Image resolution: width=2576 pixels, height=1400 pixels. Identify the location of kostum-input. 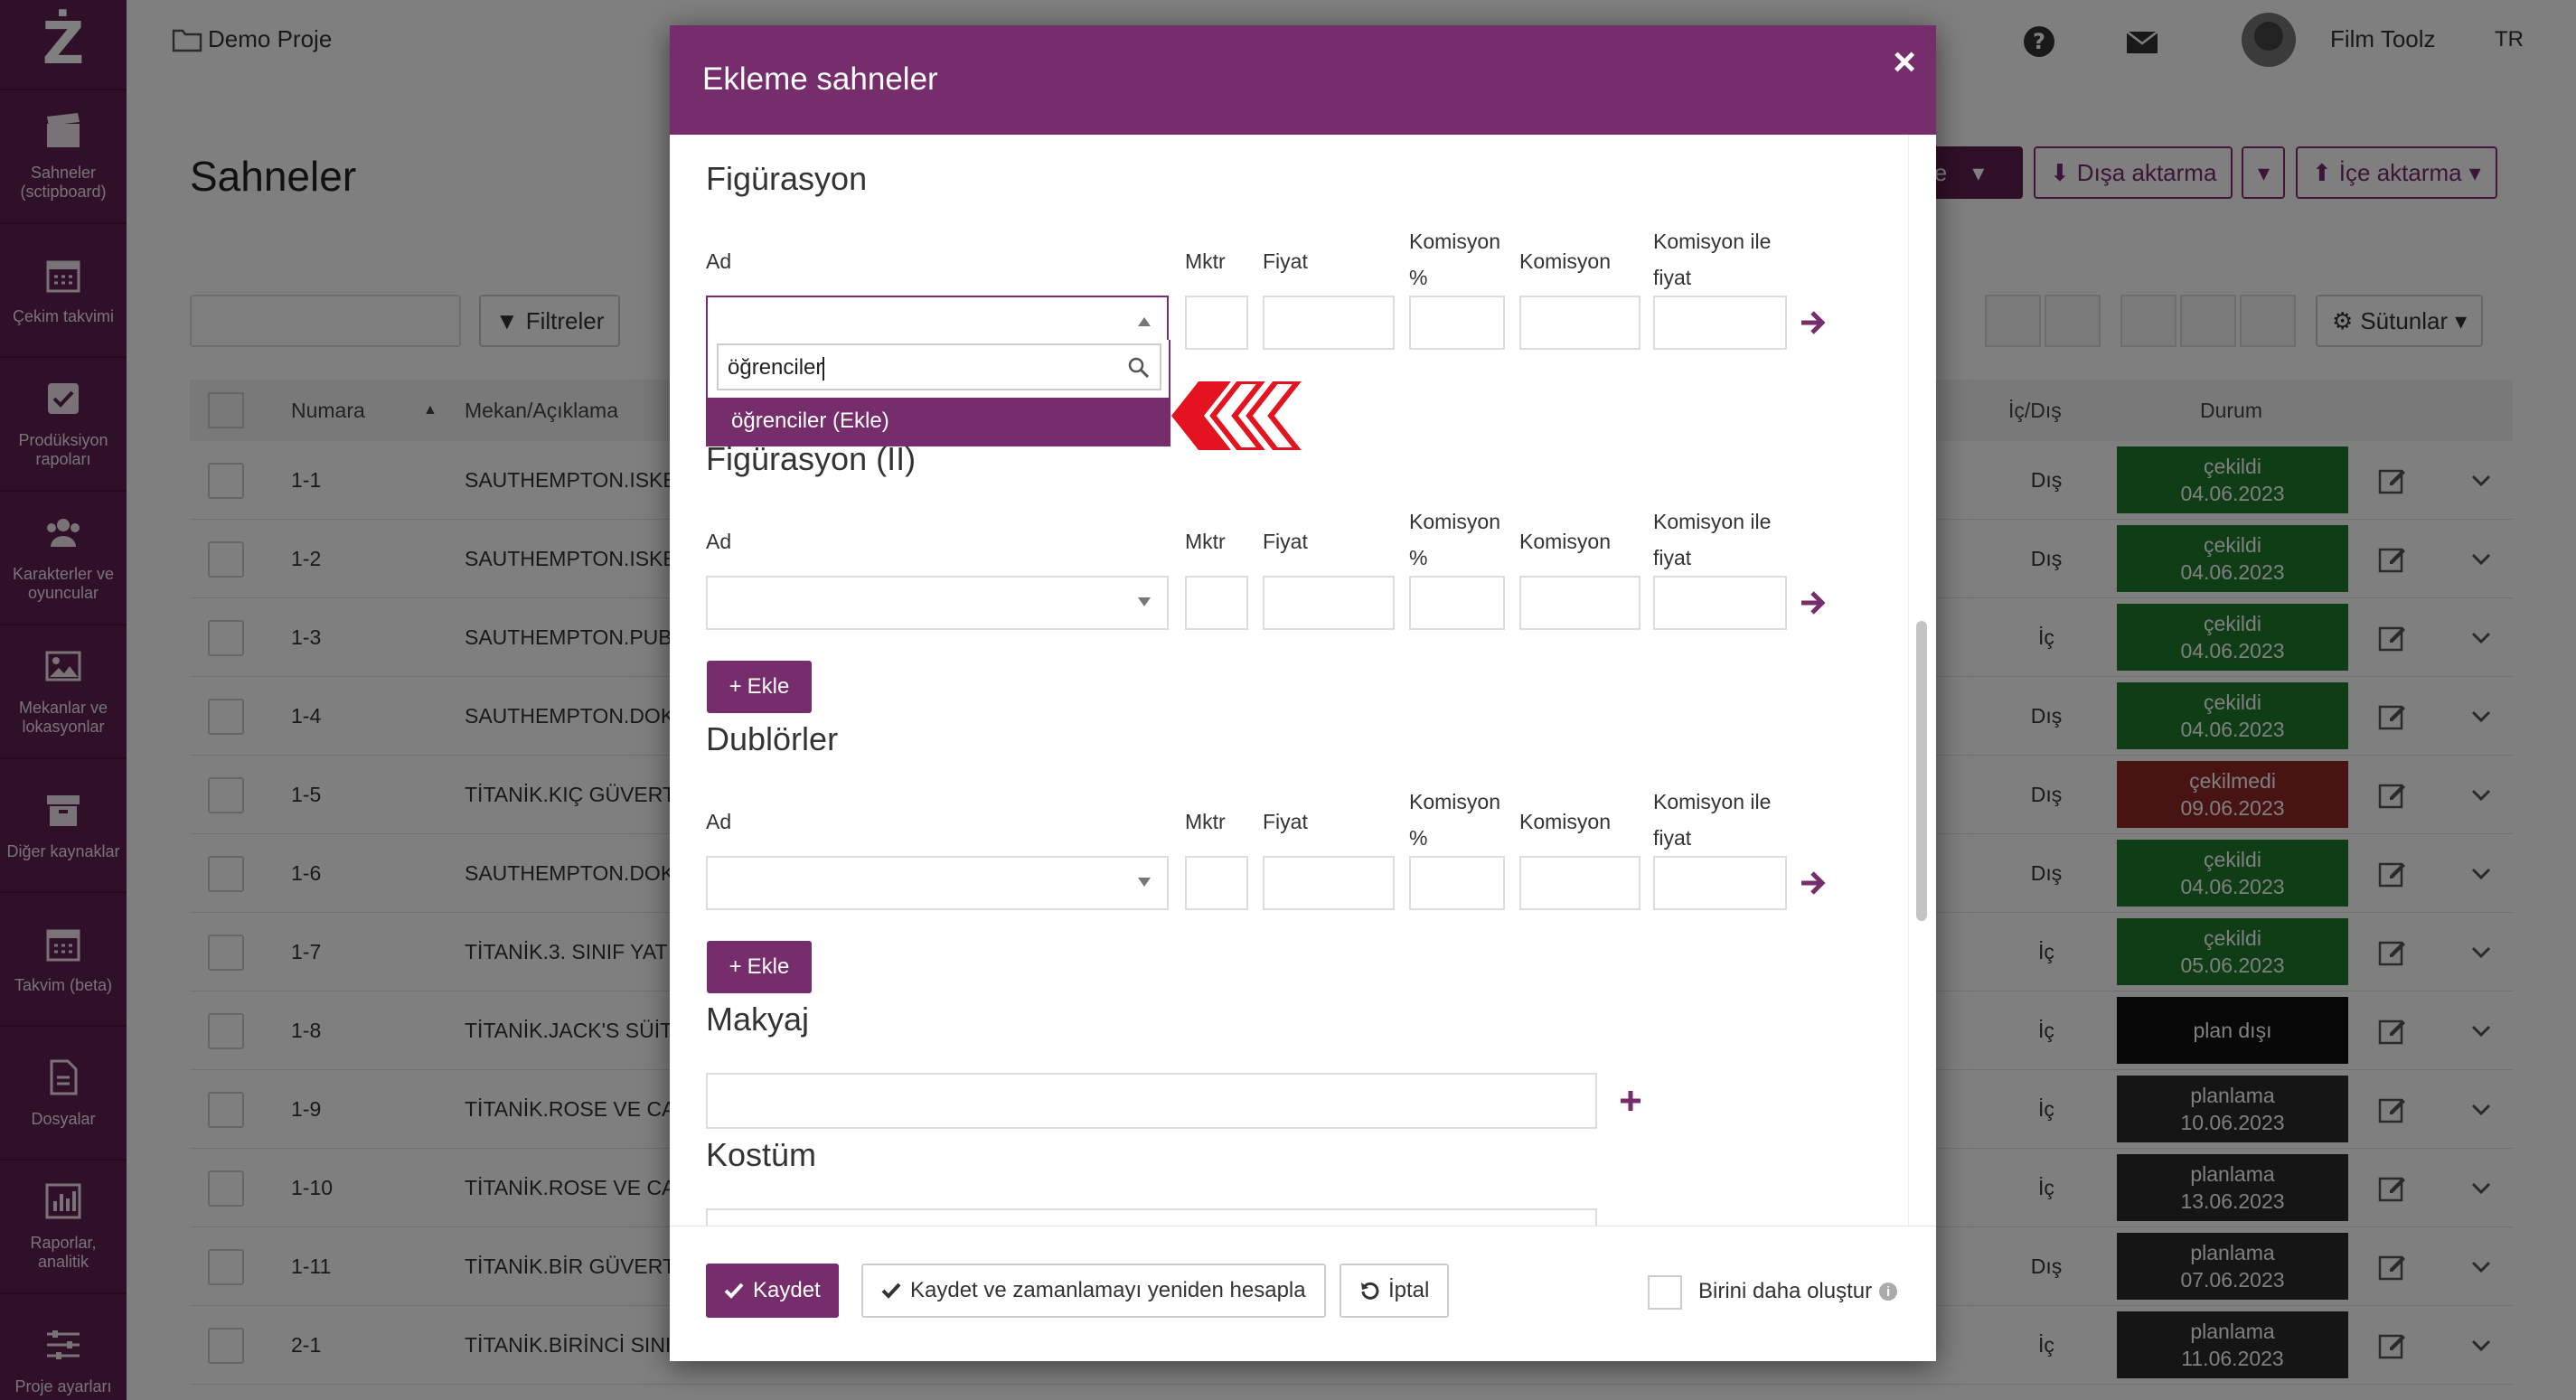
(1152, 1217).